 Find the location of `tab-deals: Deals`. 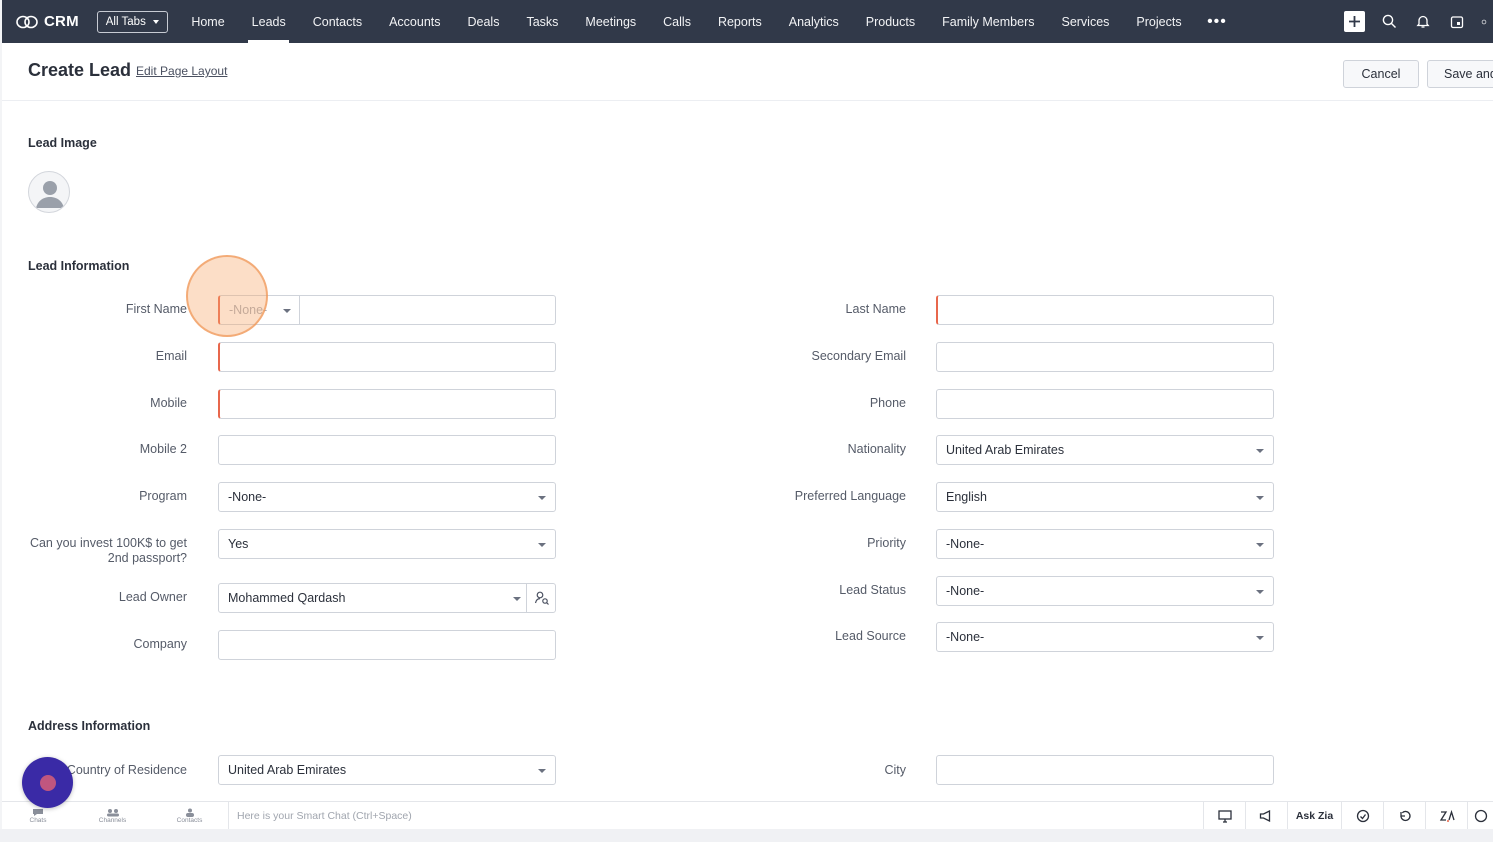

tab-deals: Deals is located at coordinates (483, 21).